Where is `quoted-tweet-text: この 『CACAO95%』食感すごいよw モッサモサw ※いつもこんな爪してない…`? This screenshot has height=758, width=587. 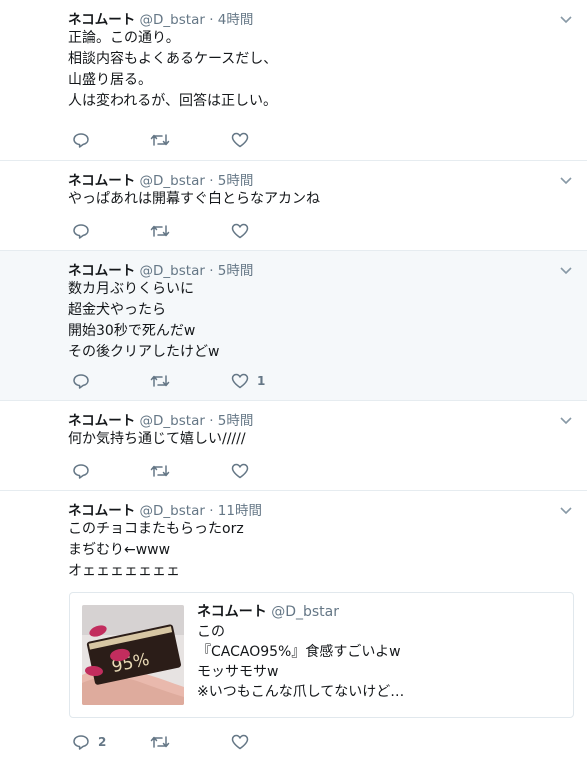 quoted-tweet-text: この 『CACAO95%』食感すごいよw モッサモサw ※いつもこんな爪してない… is located at coordinates (300, 662).